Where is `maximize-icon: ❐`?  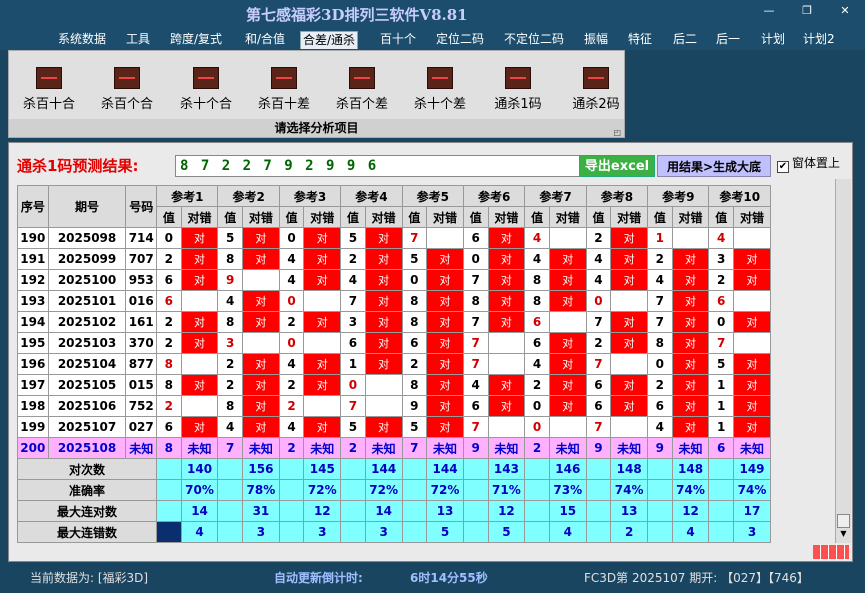
maximize-icon: ❐ is located at coordinates (807, 10).